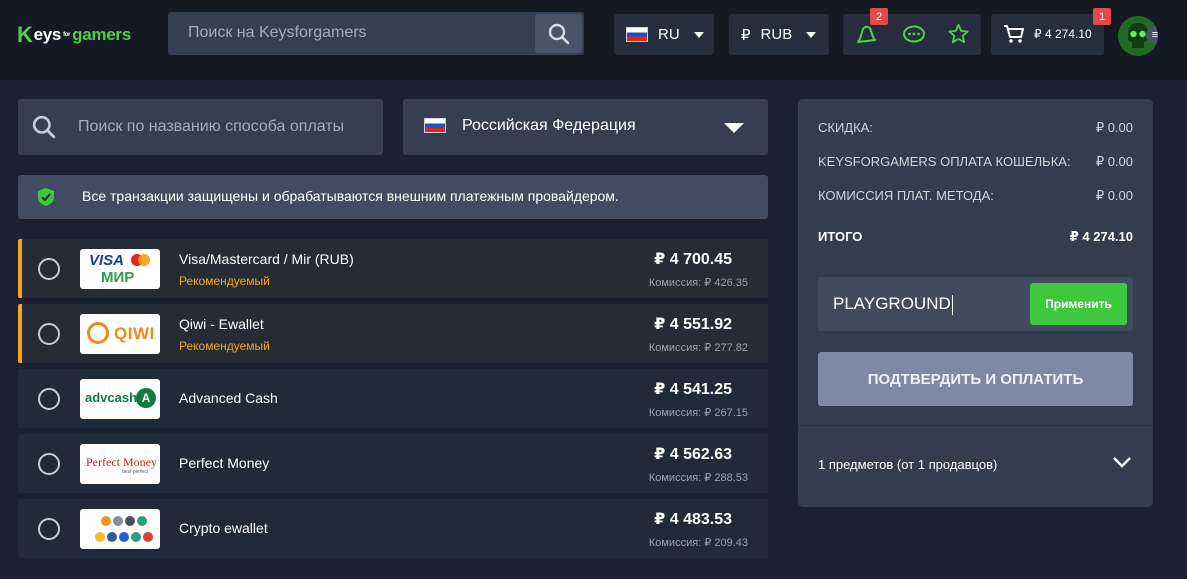  Describe the element at coordinates (952, 304) in the screenshot. I see `text-cursor` at that location.